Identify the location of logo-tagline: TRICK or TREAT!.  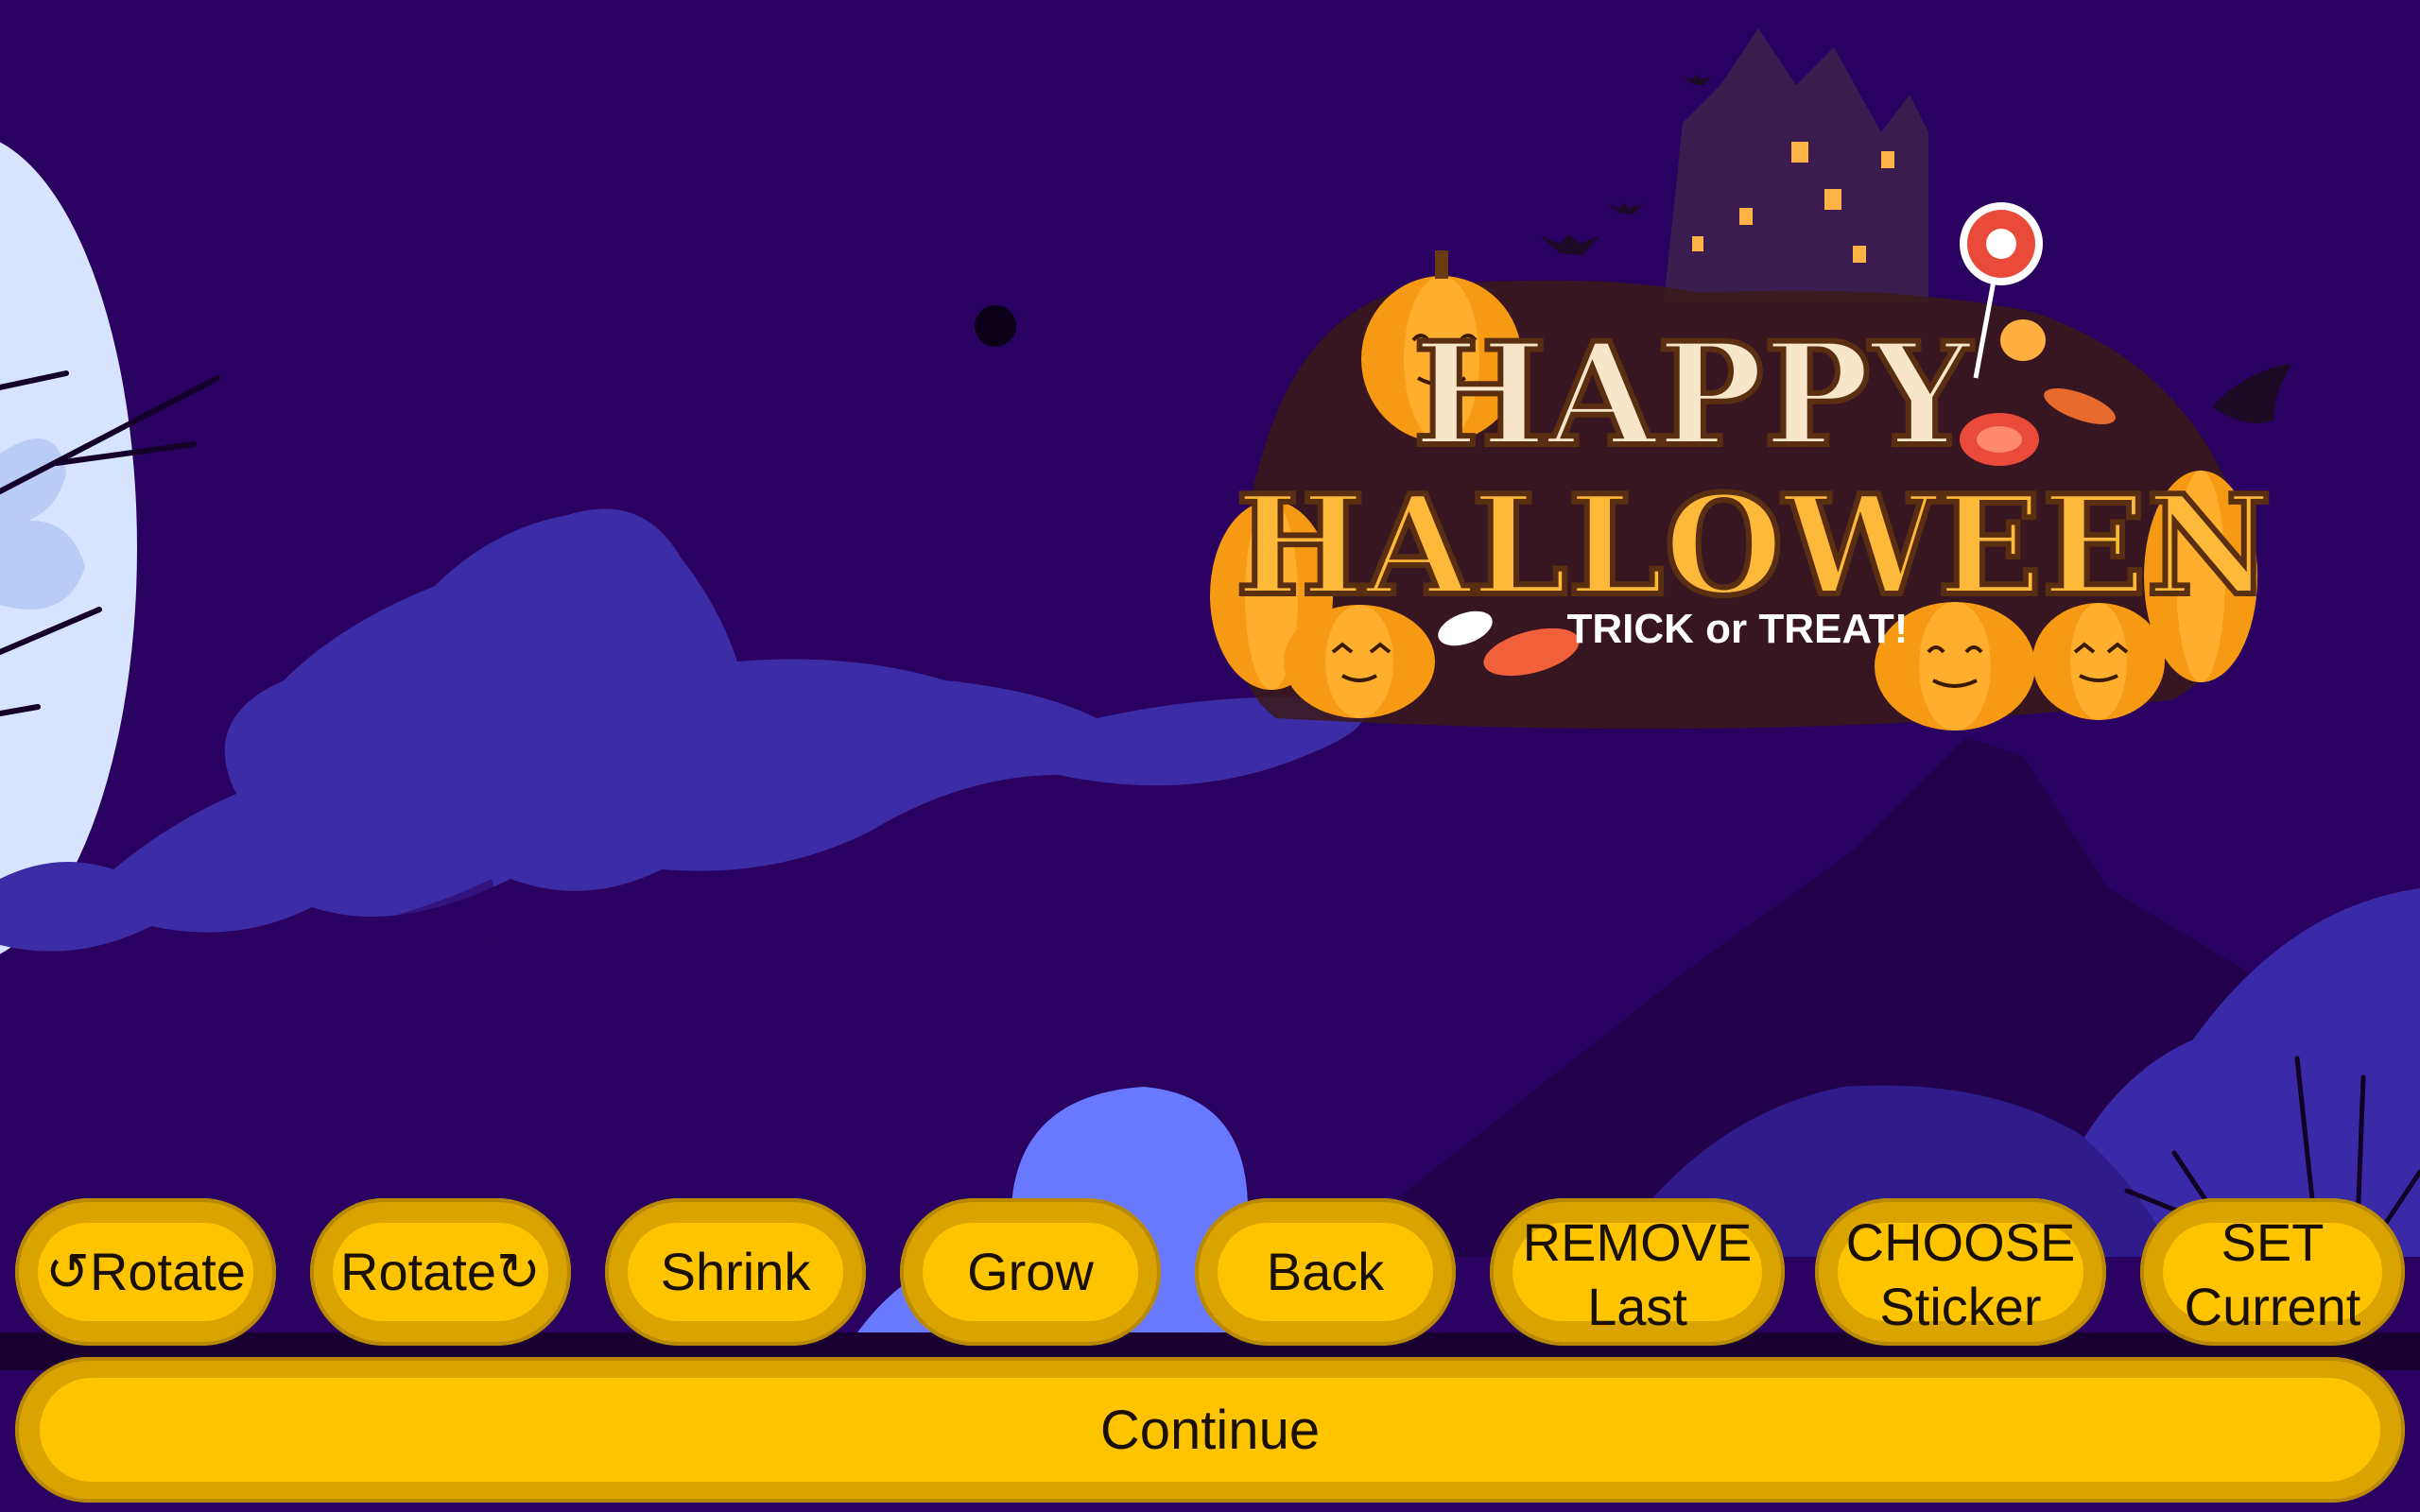
(1738, 629).